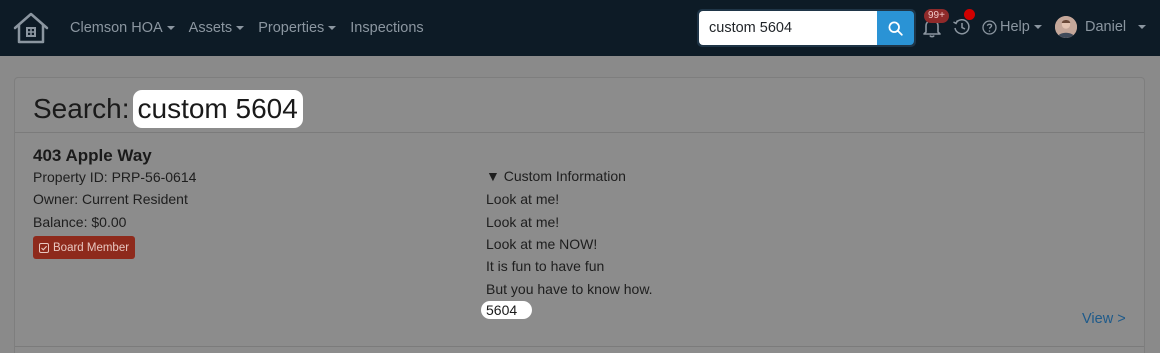 The width and height of the screenshot is (1160, 353). Describe the element at coordinates (1015, 27) in the screenshot. I see `help-label: Help` at that location.